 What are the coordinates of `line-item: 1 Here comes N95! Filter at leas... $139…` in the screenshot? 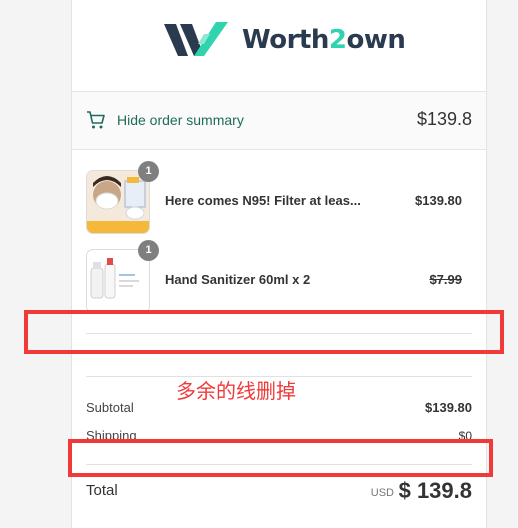 It's located at (279, 197).